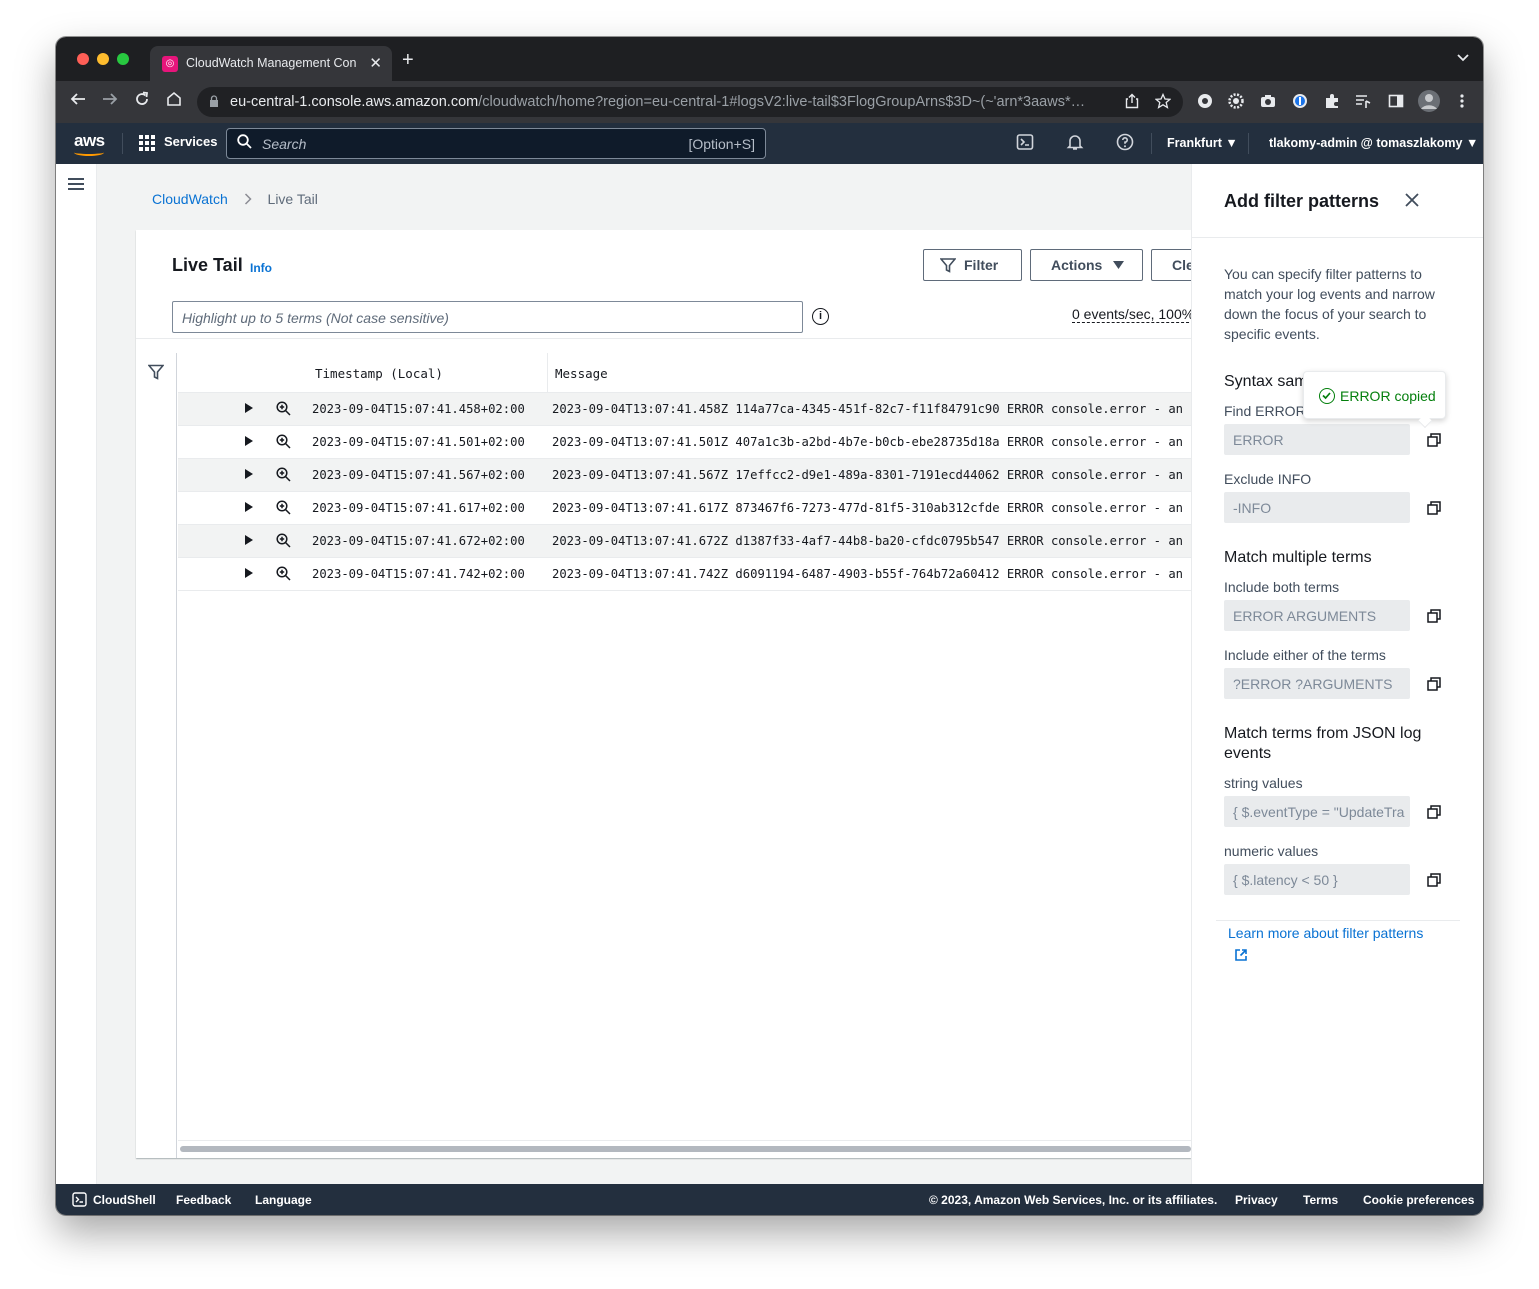 The width and height of the screenshot is (1539, 1289). Describe the element at coordinates (190, 199) in the screenshot. I see `breadcrumb-cloudwatch-link: CloudWatch` at that location.